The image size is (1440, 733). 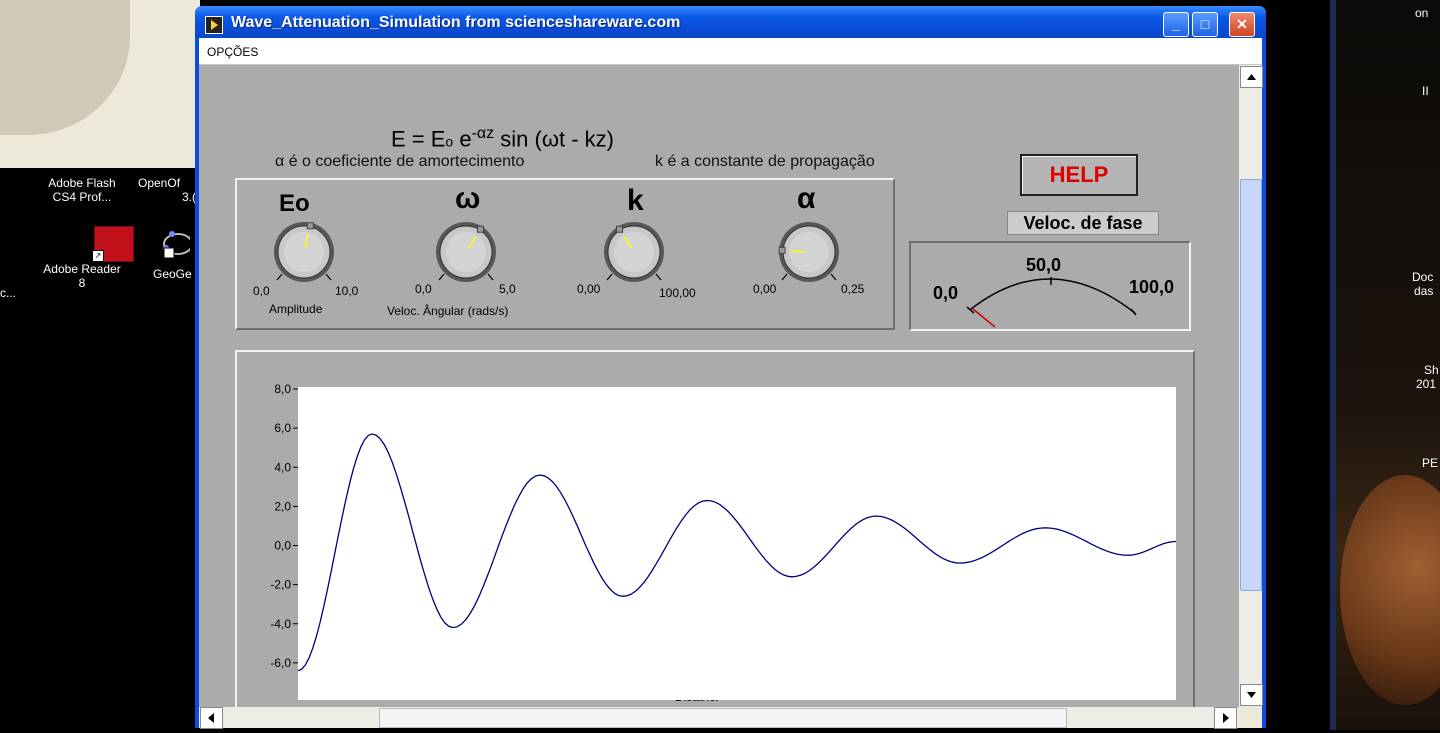 I want to click on scroll-left-button, so click(x=211, y=718).